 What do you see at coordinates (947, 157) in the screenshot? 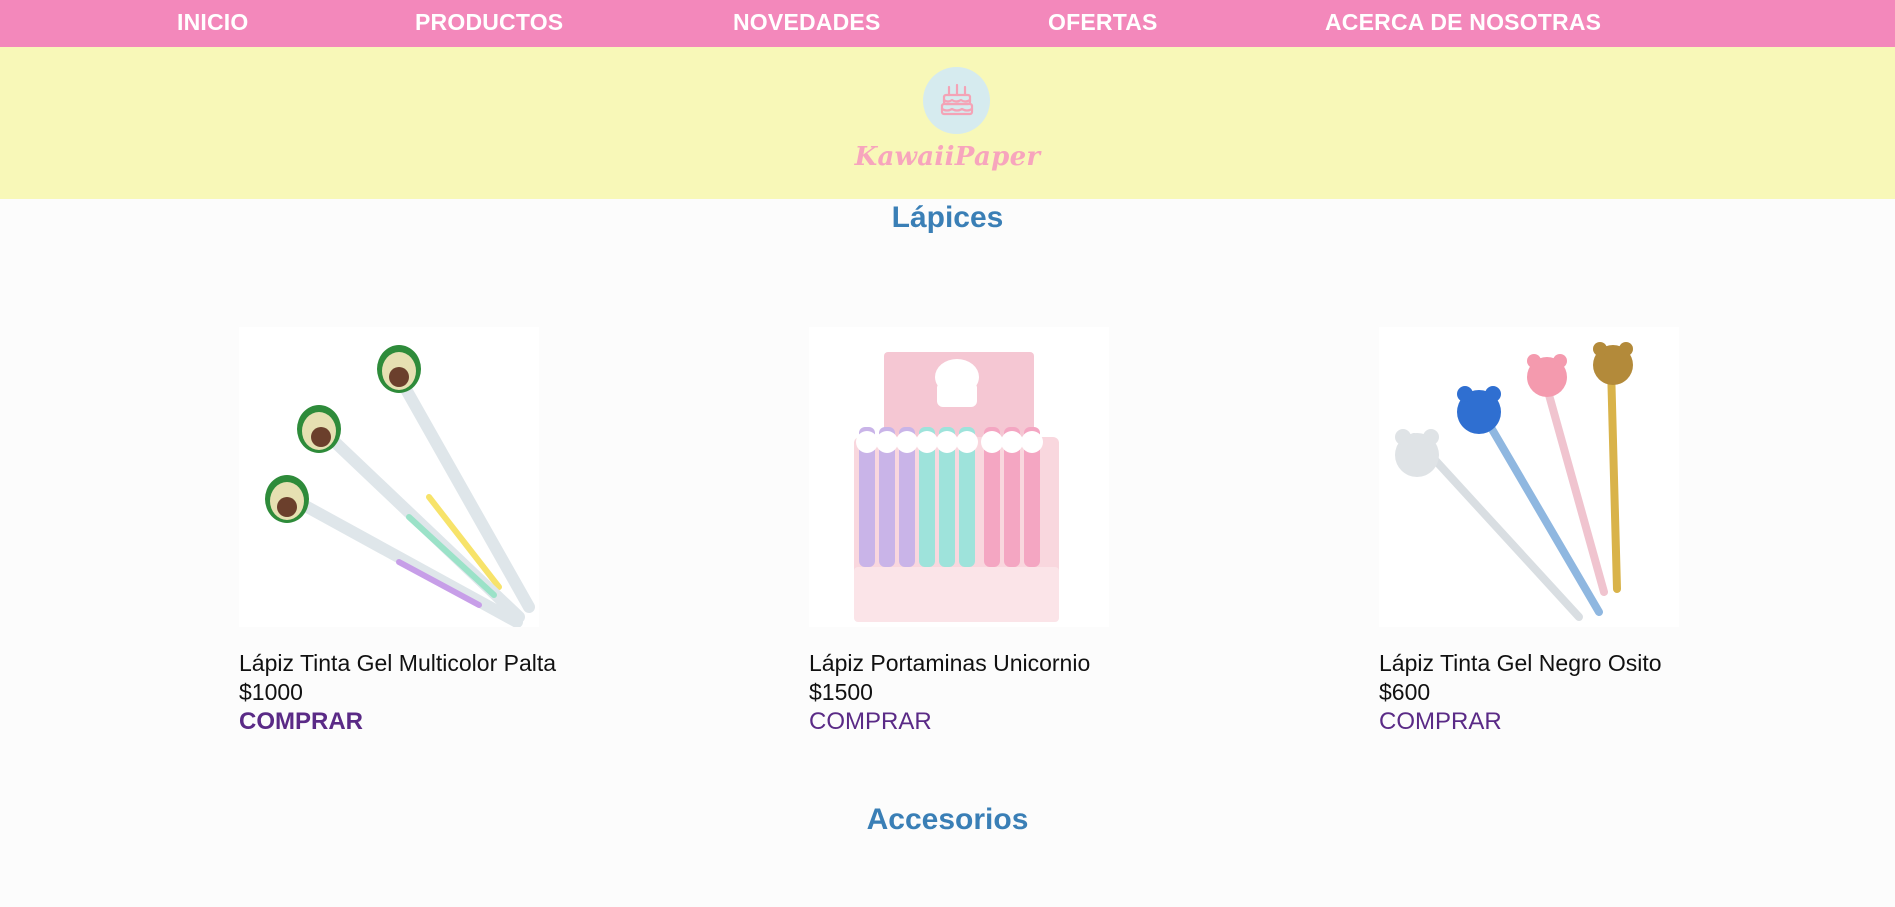
I see `brand-name: KawaiiPaper` at bounding box center [947, 157].